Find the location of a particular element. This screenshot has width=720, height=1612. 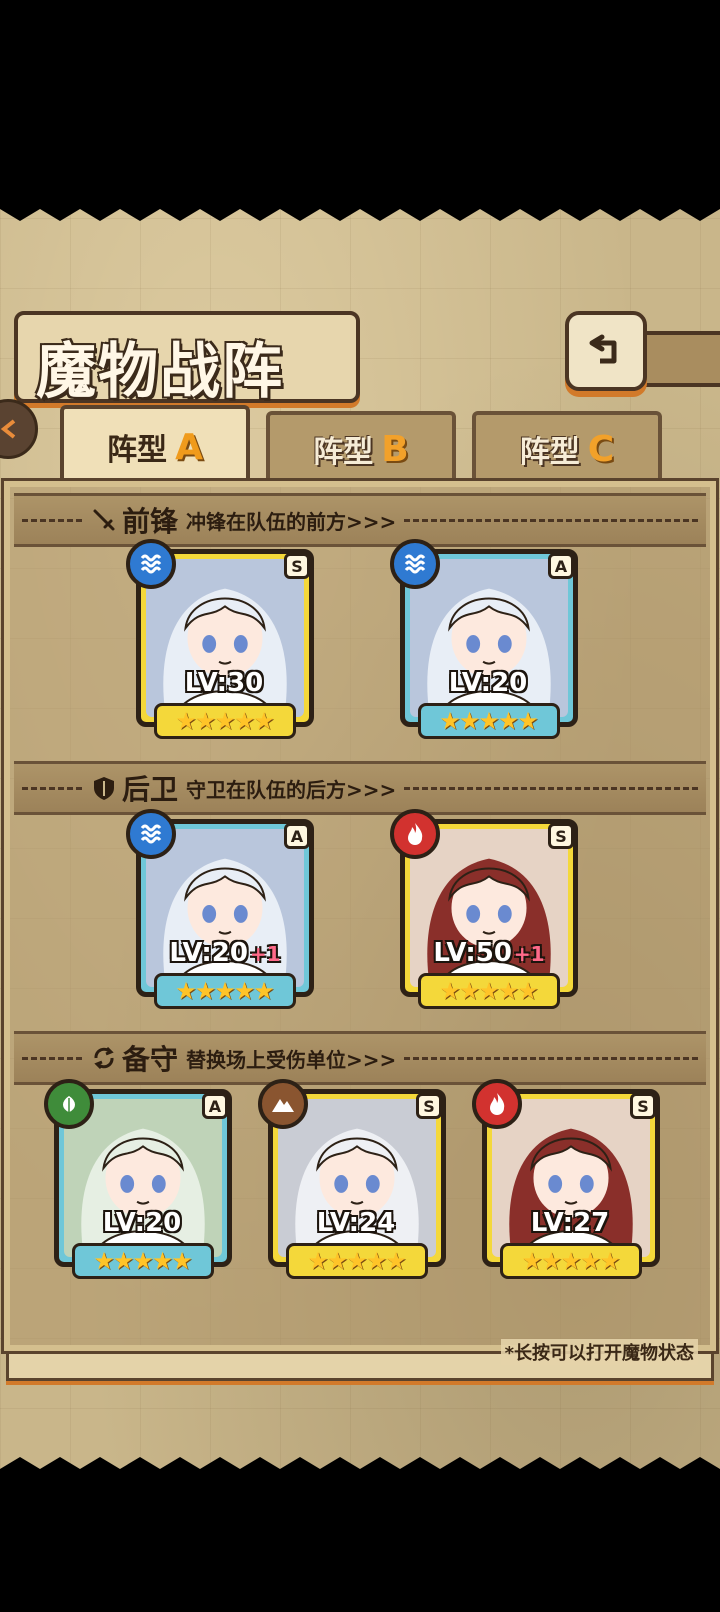

section-subtitle: 冲锋在队伍的前方>>> is located at coordinates (291, 521).